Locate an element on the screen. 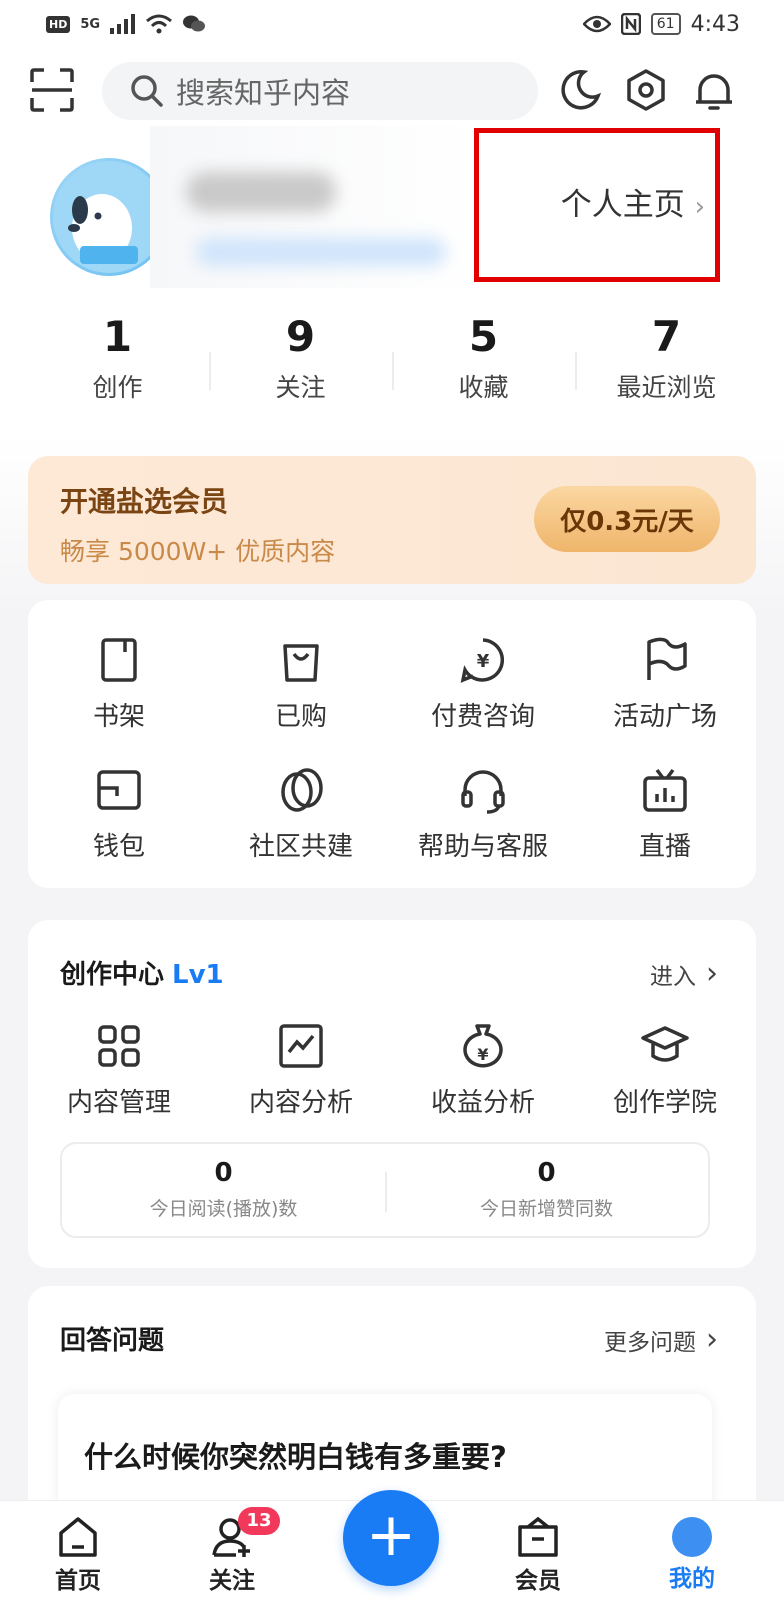  flag-icon is located at coordinates (667, 658).